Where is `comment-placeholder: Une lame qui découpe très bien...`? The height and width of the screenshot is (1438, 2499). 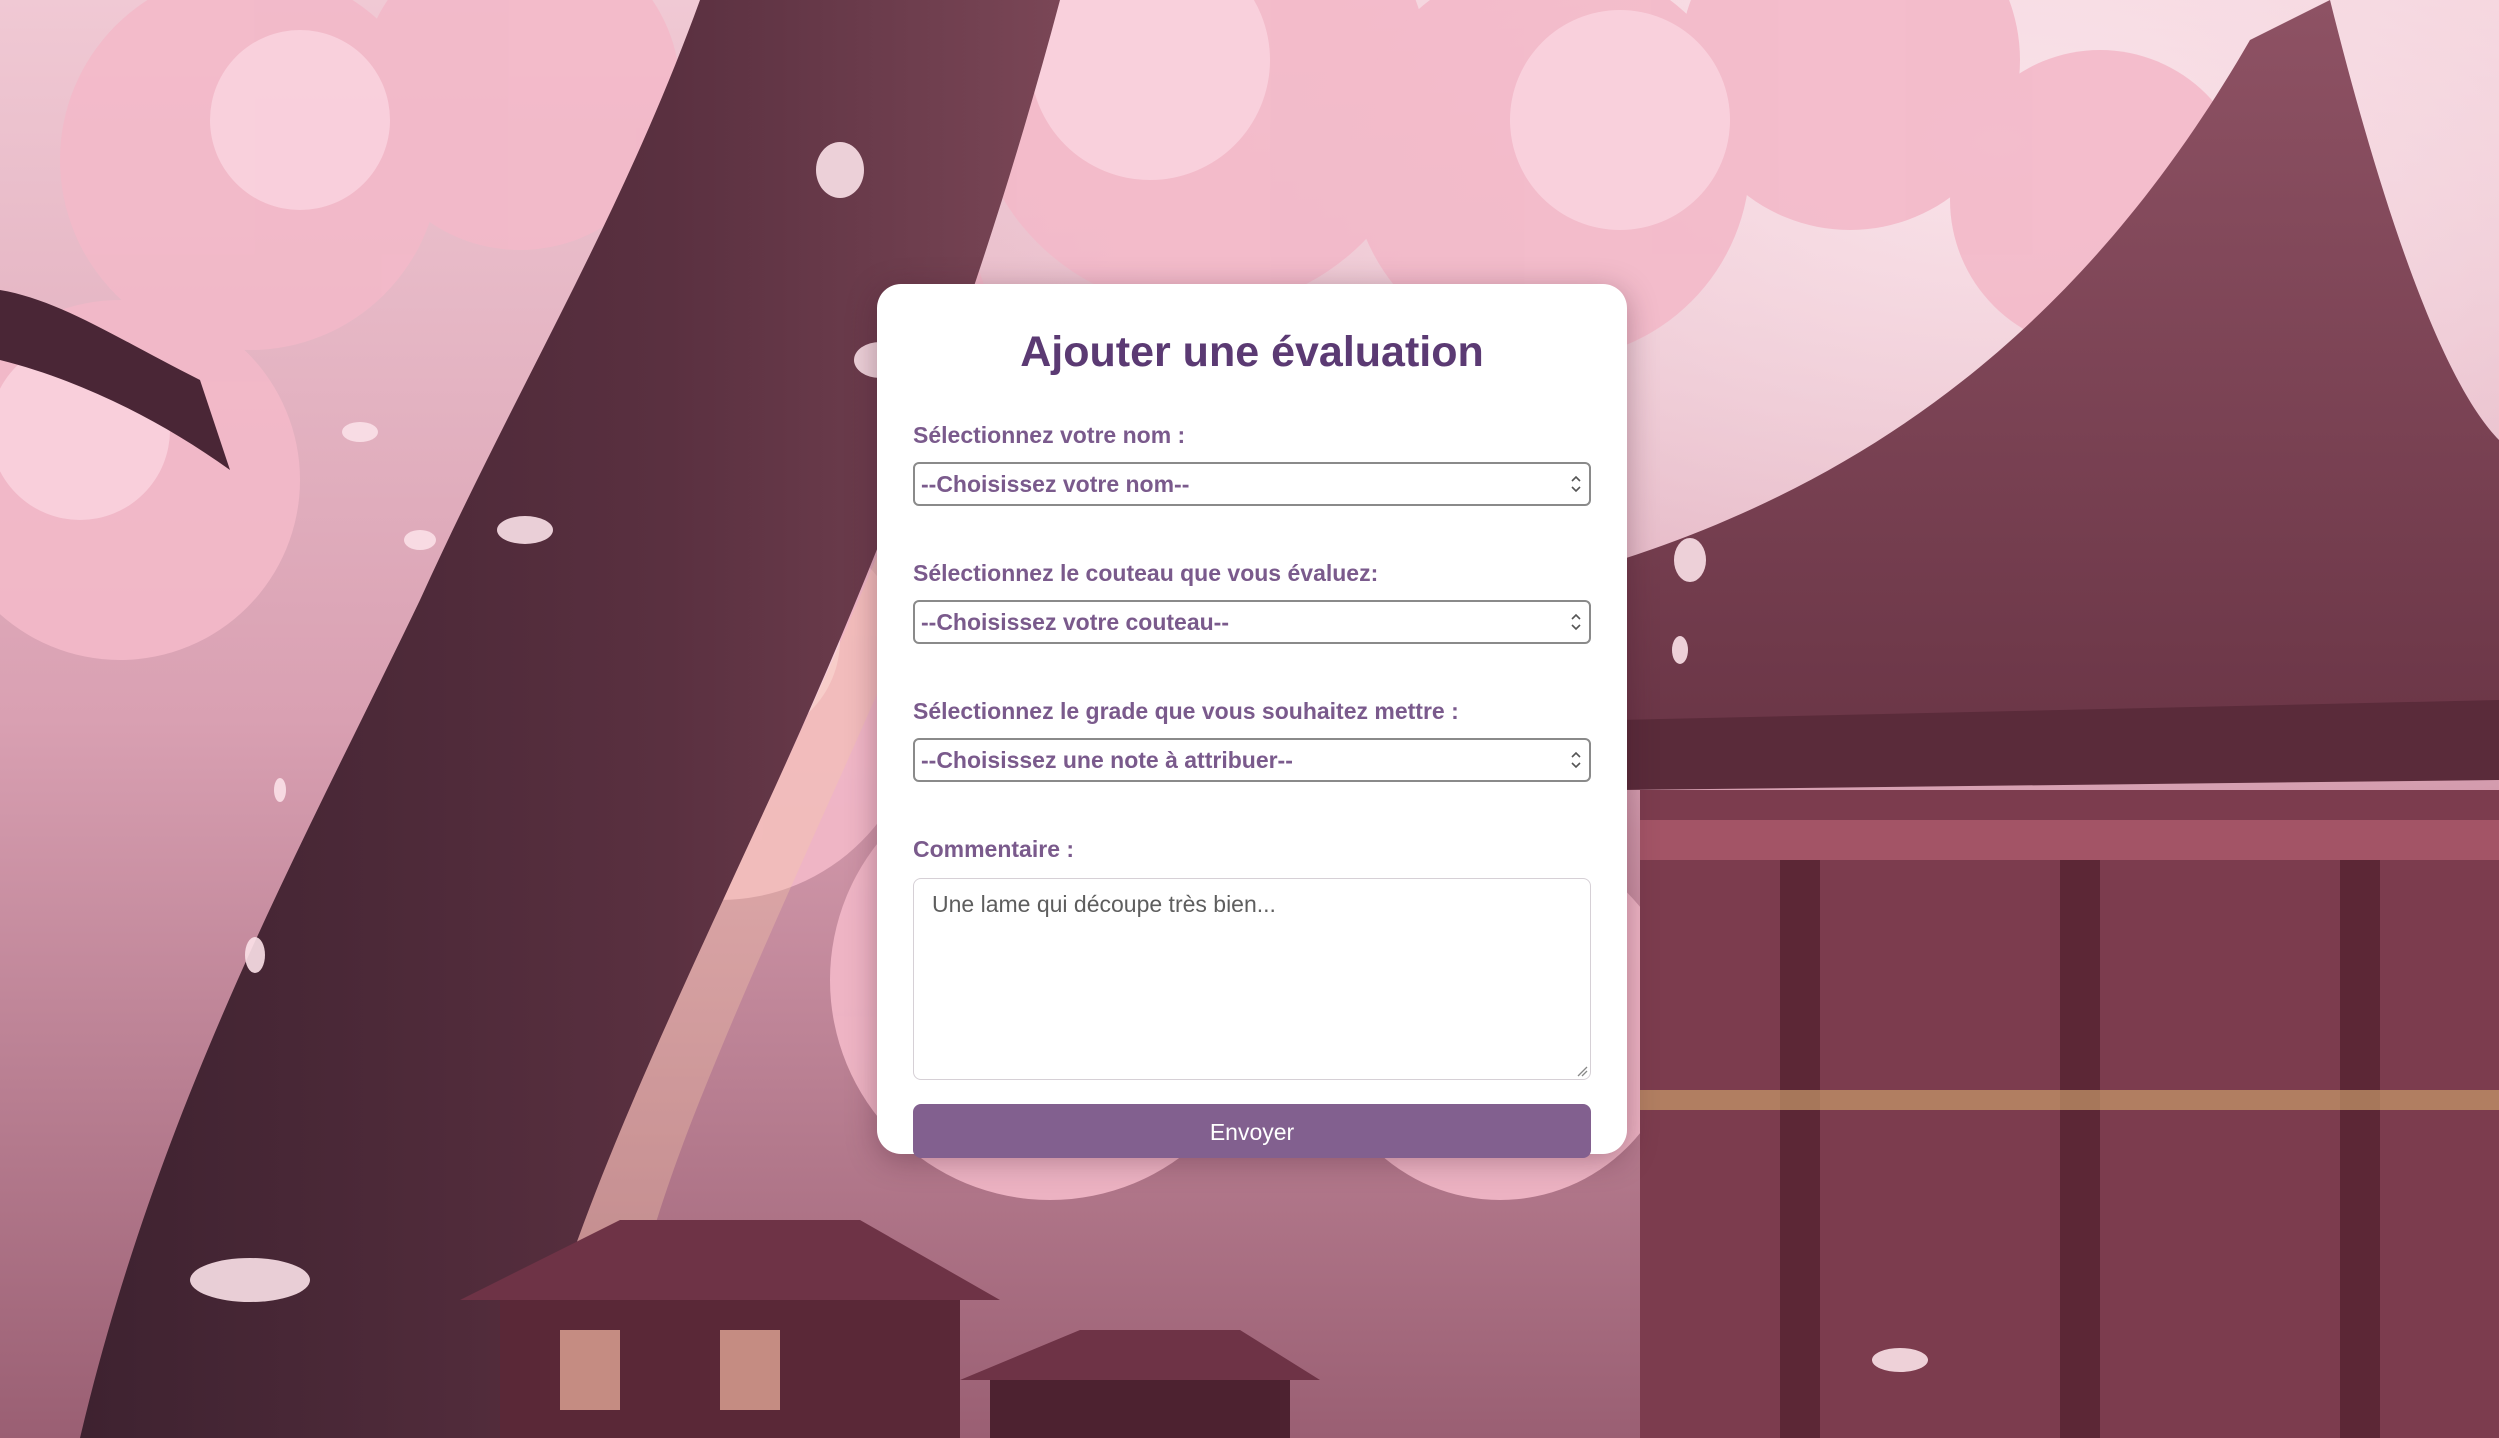 comment-placeholder: Une lame qui découpe très bien... is located at coordinates (1104, 904).